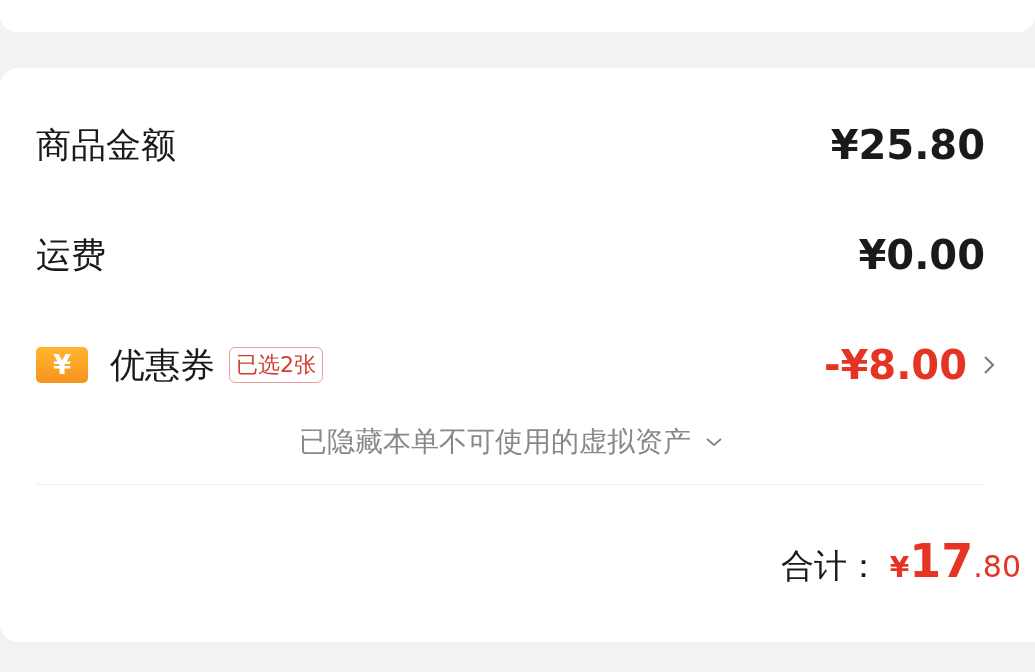 The image size is (1035, 672). I want to click on selected-count-tag: 已选2张, so click(276, 365).